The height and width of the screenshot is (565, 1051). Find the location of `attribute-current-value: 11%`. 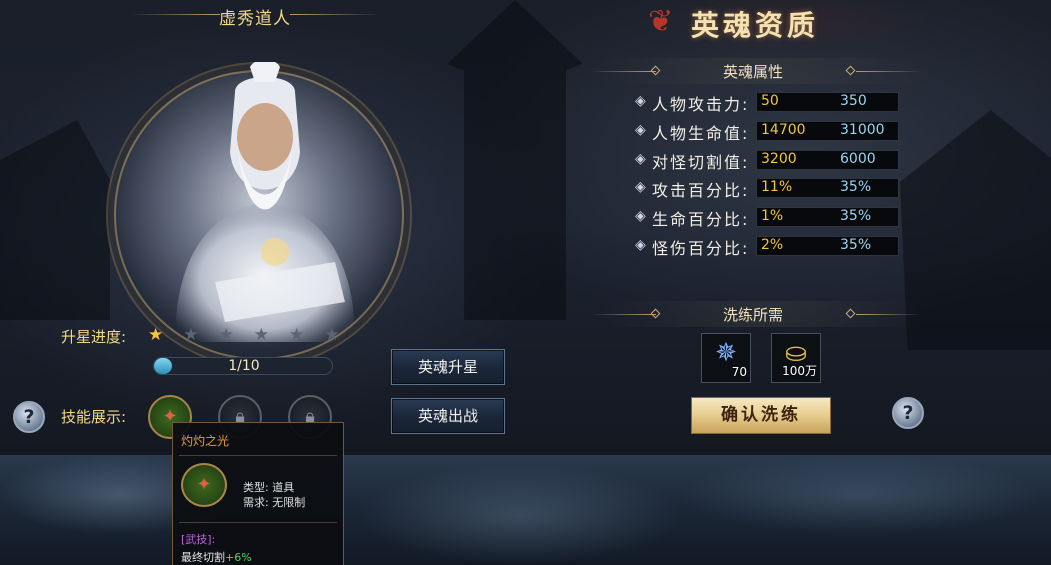

attribute-current-value: 11% is located at coordinates (777, 187).